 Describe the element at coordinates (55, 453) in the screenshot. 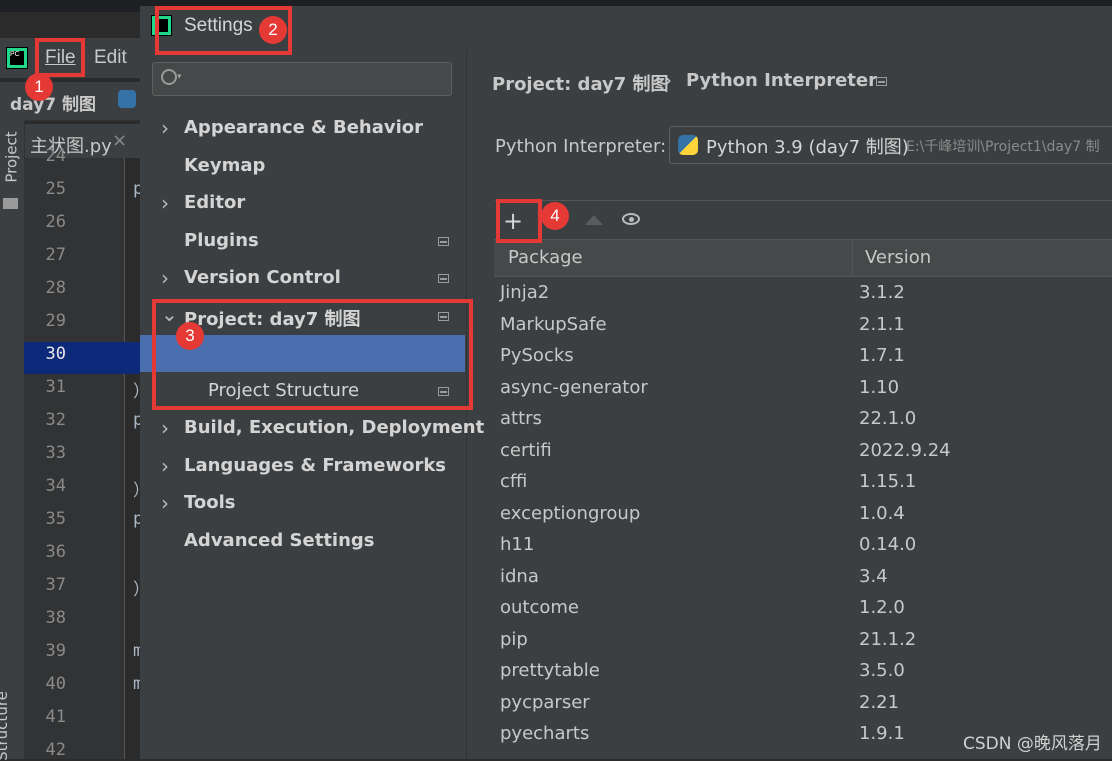

I see `line-number: 33` at that location.